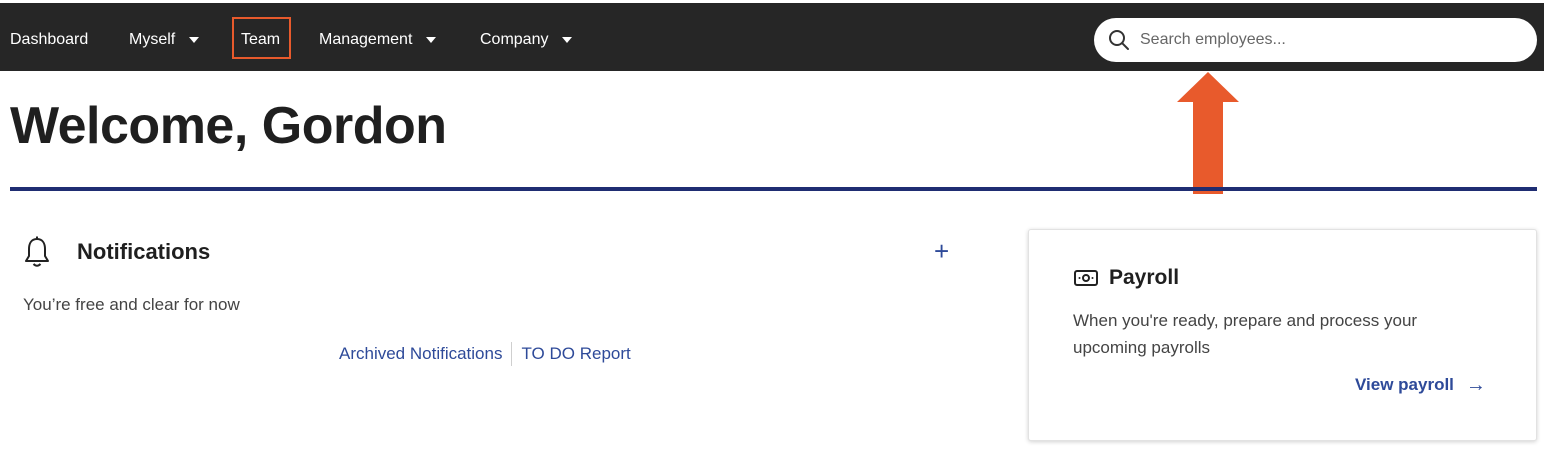 This screenshot has height=454, width=1544. I want to click on notifications-title: Notifications, so click(144, 251).